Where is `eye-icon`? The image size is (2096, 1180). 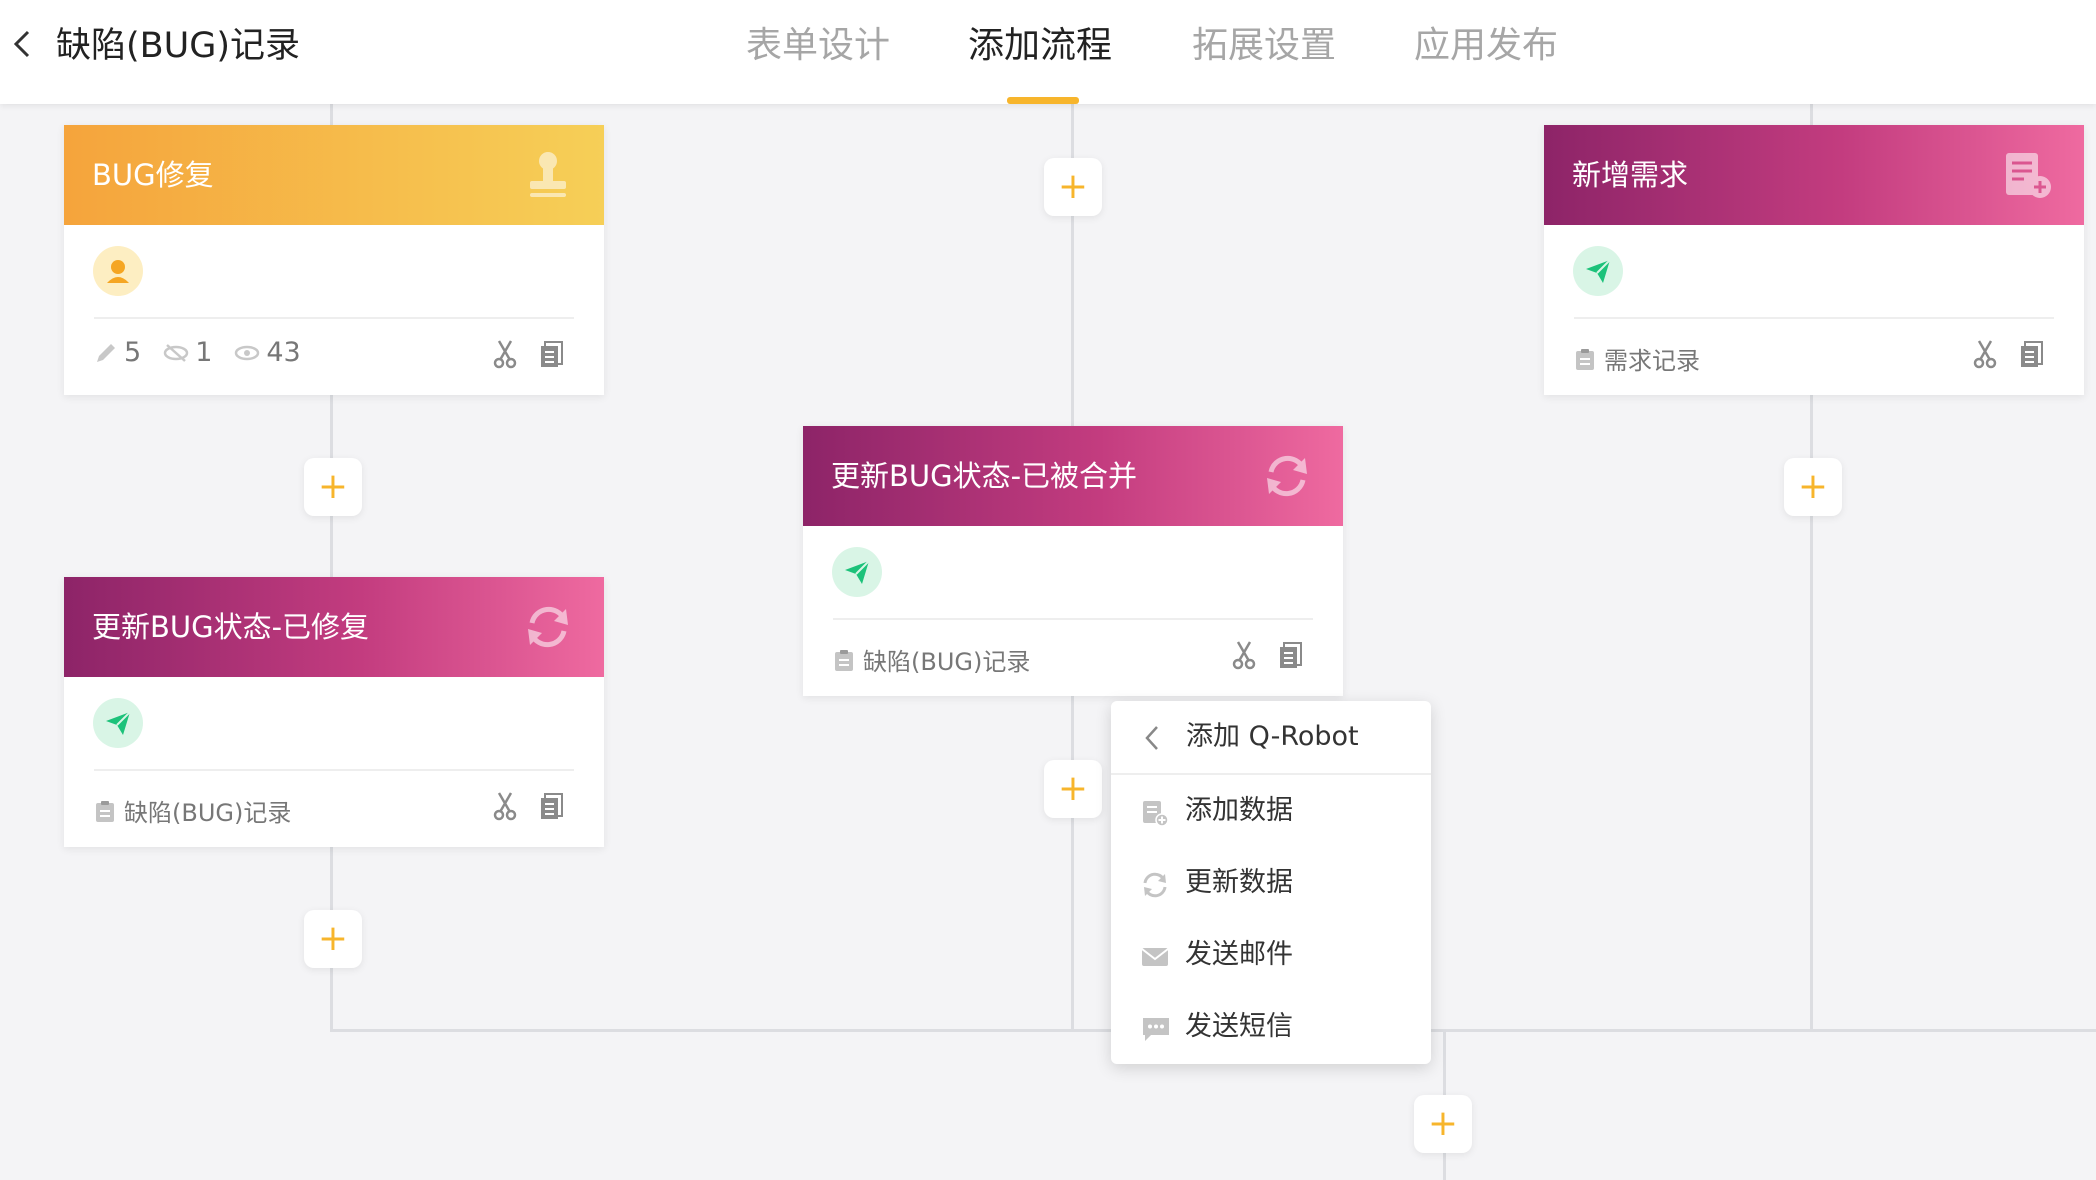 eye-icon is located at coordinates (247, 352).